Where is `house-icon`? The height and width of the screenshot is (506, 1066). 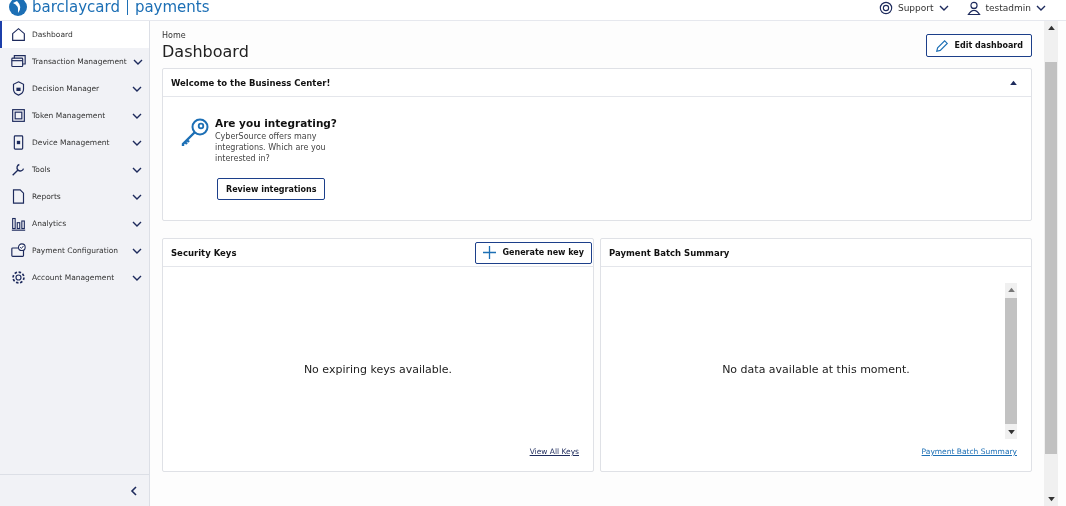
house-icon is located at coordinates (18, 34).